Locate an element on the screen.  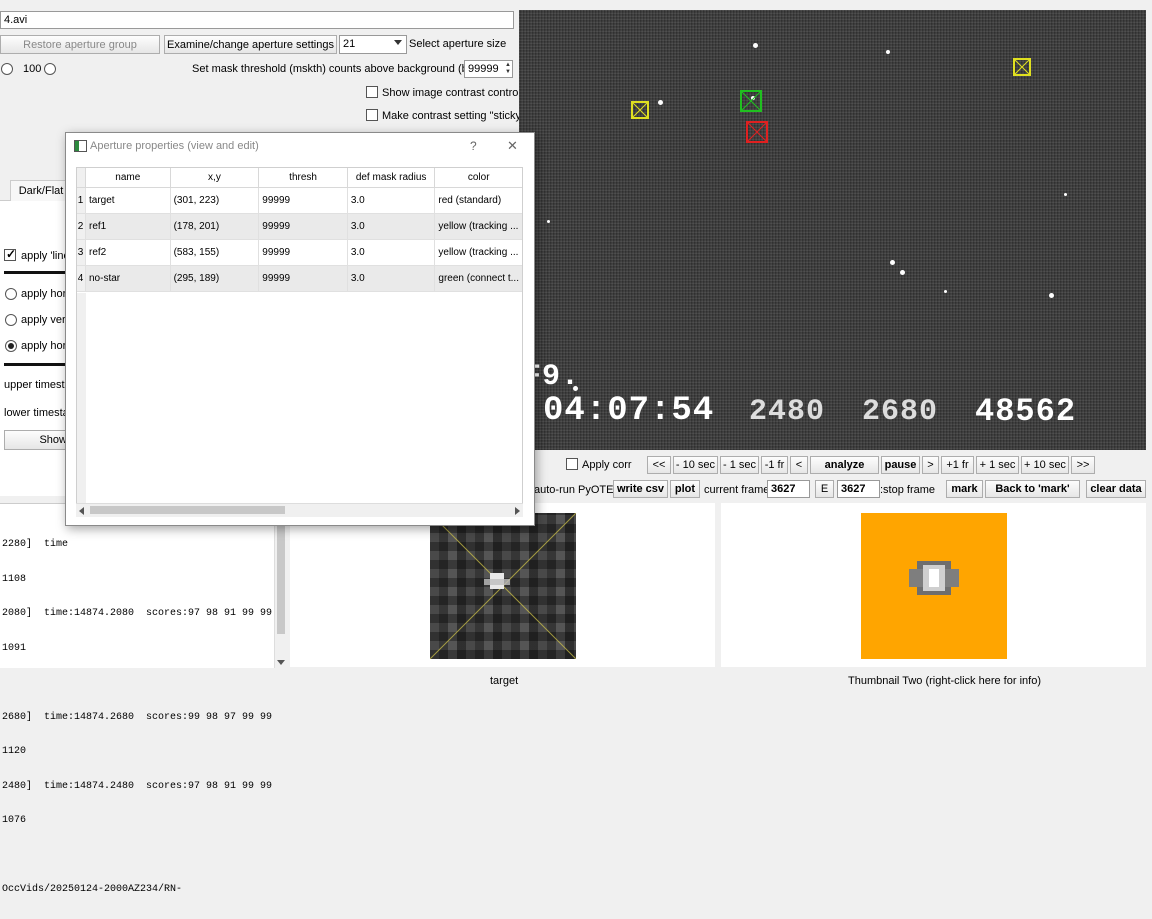
apply-corr-checkbox is located at coordinates (572, 464).